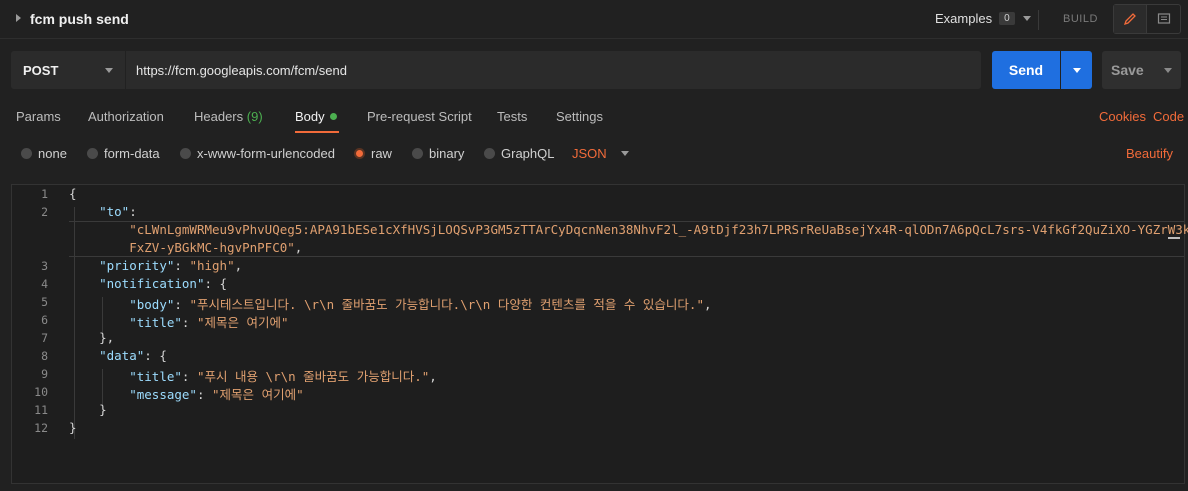 The image size is (1188, 491). I want to click on tab-body: Body, so click(316, 116).